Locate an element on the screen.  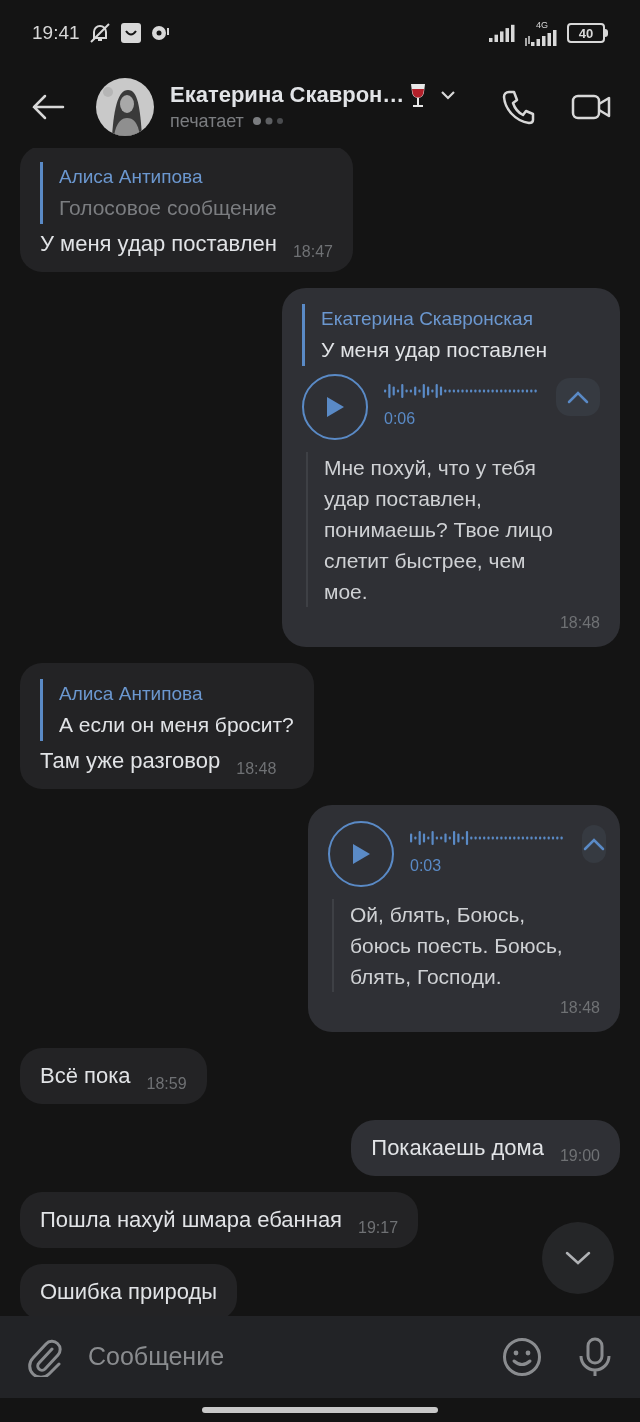
voice-duration: 0:06 is located at coordinates (400, 419).